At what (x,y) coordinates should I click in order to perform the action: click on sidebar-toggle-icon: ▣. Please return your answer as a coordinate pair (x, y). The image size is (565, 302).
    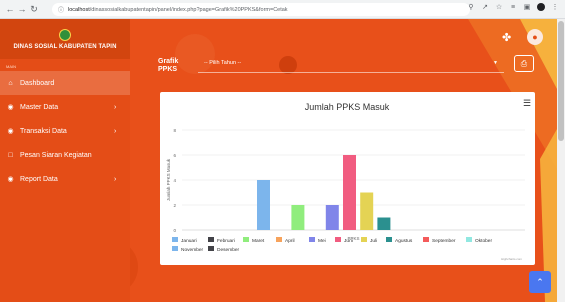
    Looking at the image, I should click on (527, 7).